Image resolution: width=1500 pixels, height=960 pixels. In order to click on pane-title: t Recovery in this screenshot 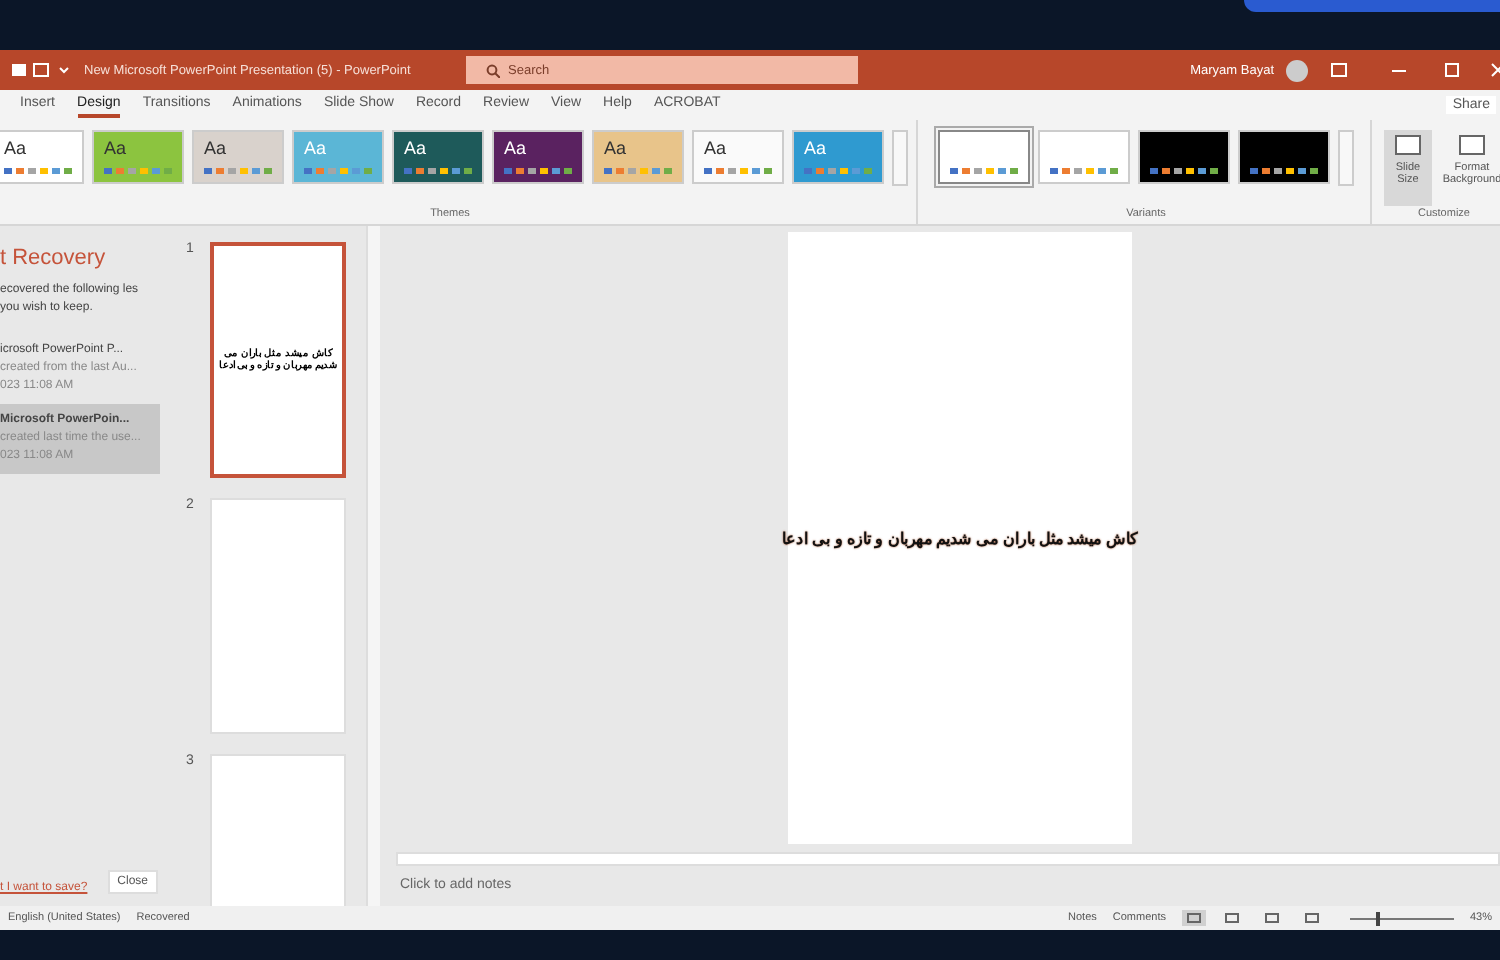, I will do `click(54, 258)`.